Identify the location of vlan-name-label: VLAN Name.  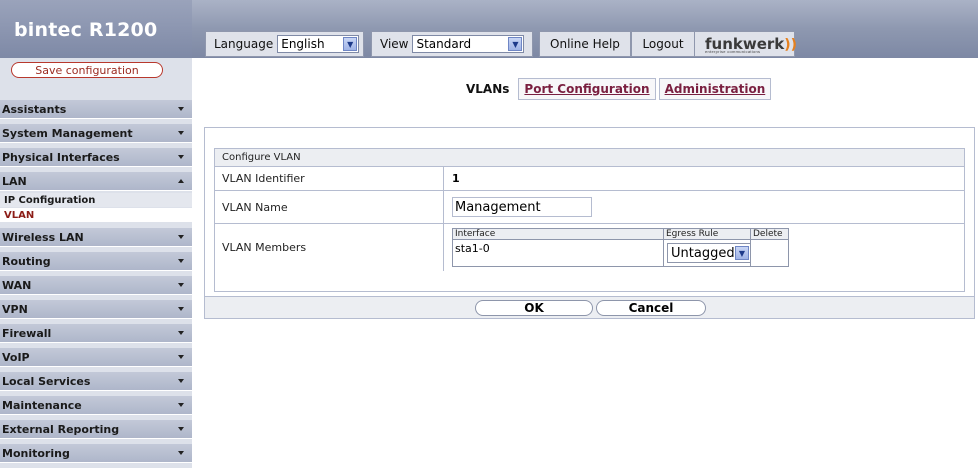
(329, 207).